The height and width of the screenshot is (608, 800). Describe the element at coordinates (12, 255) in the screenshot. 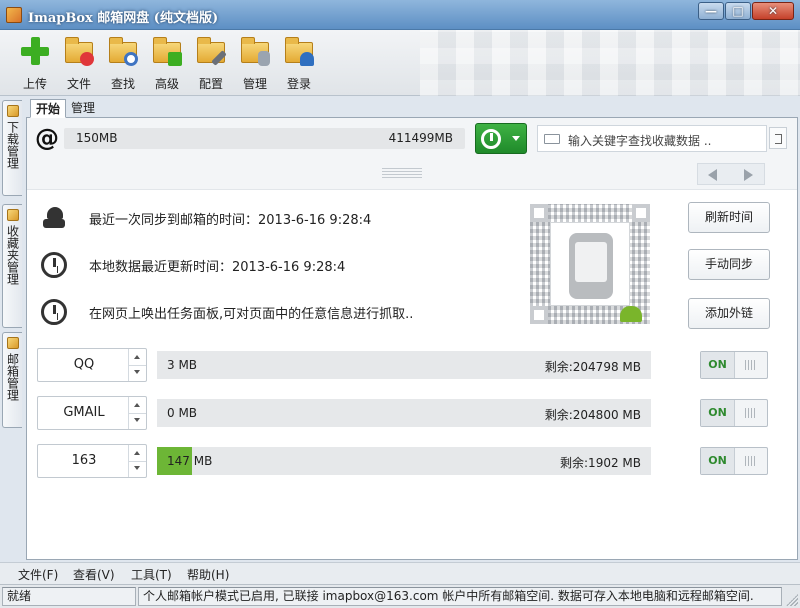

I see `side-tab-label: 收藏夹管理` at that location.